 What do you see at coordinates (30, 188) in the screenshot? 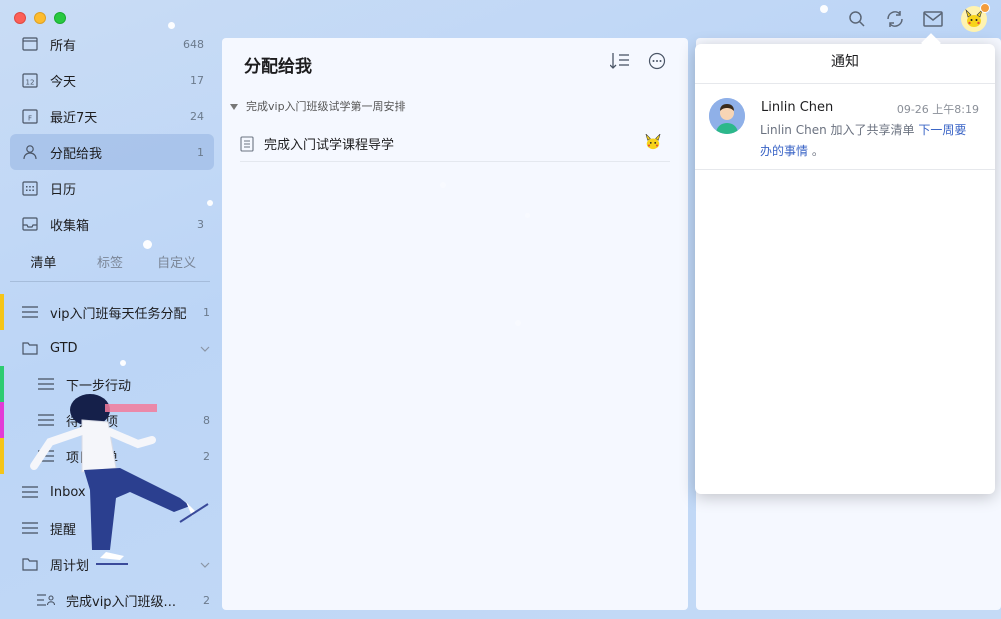
I see `calendar-grid-icon` at bounding box center [30, 188].